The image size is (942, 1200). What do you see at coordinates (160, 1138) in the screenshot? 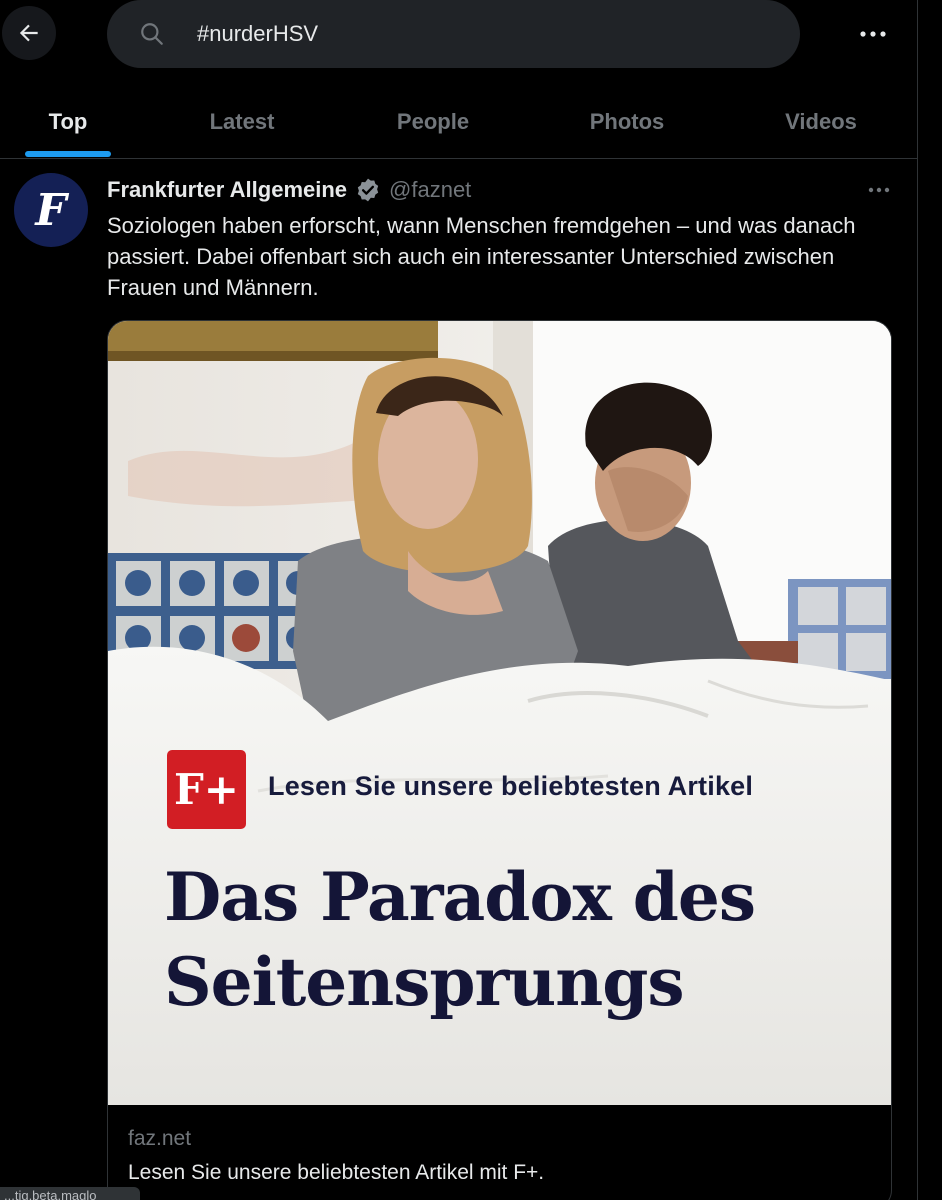
I see `card-domain: faz.net` at bounding box center [160, 1138].